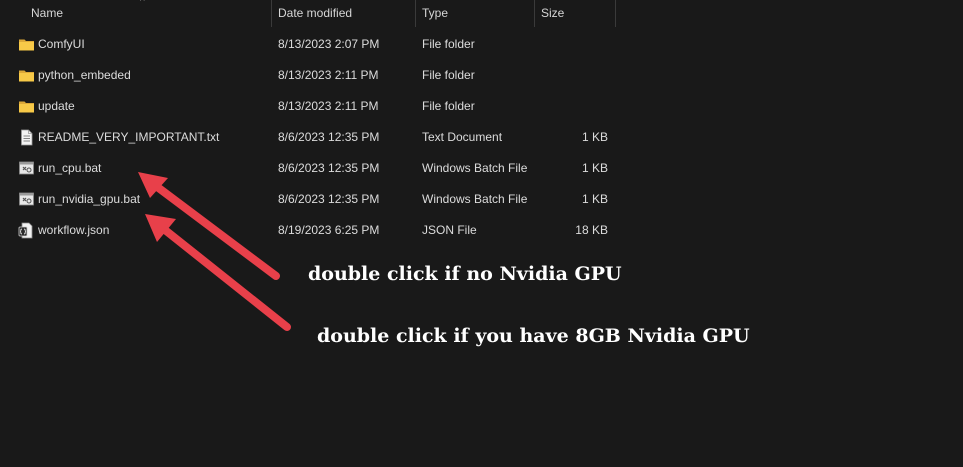 The height and width of the screenshot is (467, 963). What do you see at coordinates (465, 274) in the screenshot?
I see `annotation-no-gpu: double click if no Nvidia GPU` at bounding box center [465, 274].